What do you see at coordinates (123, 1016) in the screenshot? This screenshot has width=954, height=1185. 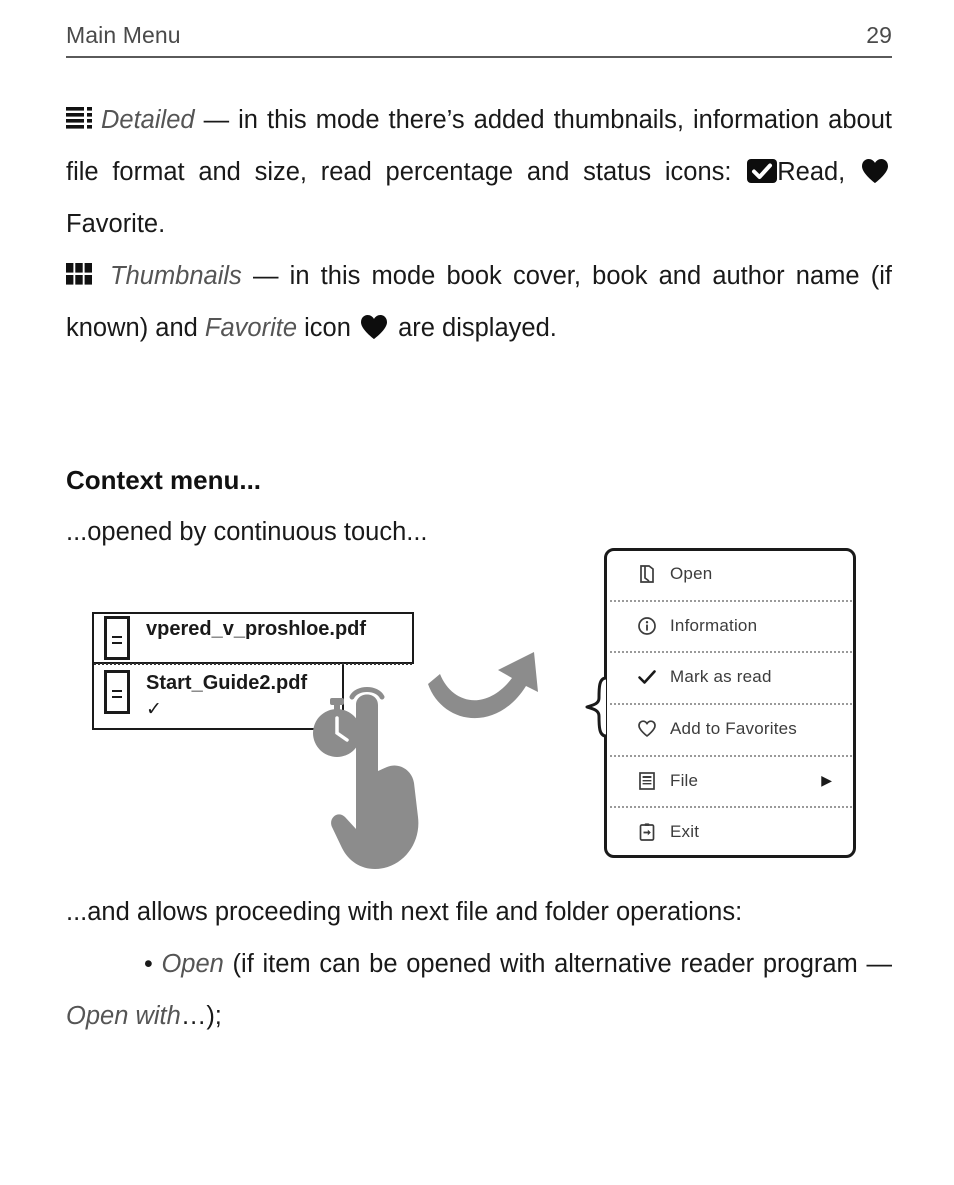 I see `bullet-term-open-with: Open with` at bounding box center [123, 1016].